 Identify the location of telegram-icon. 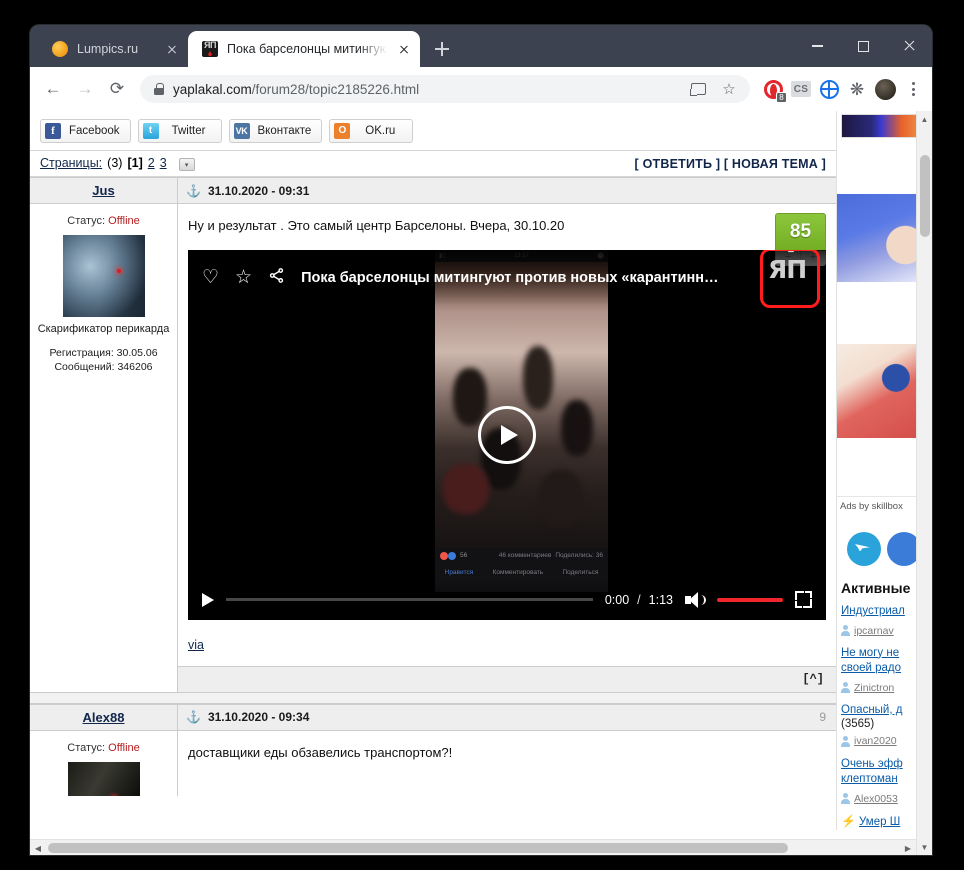
(864, 549).